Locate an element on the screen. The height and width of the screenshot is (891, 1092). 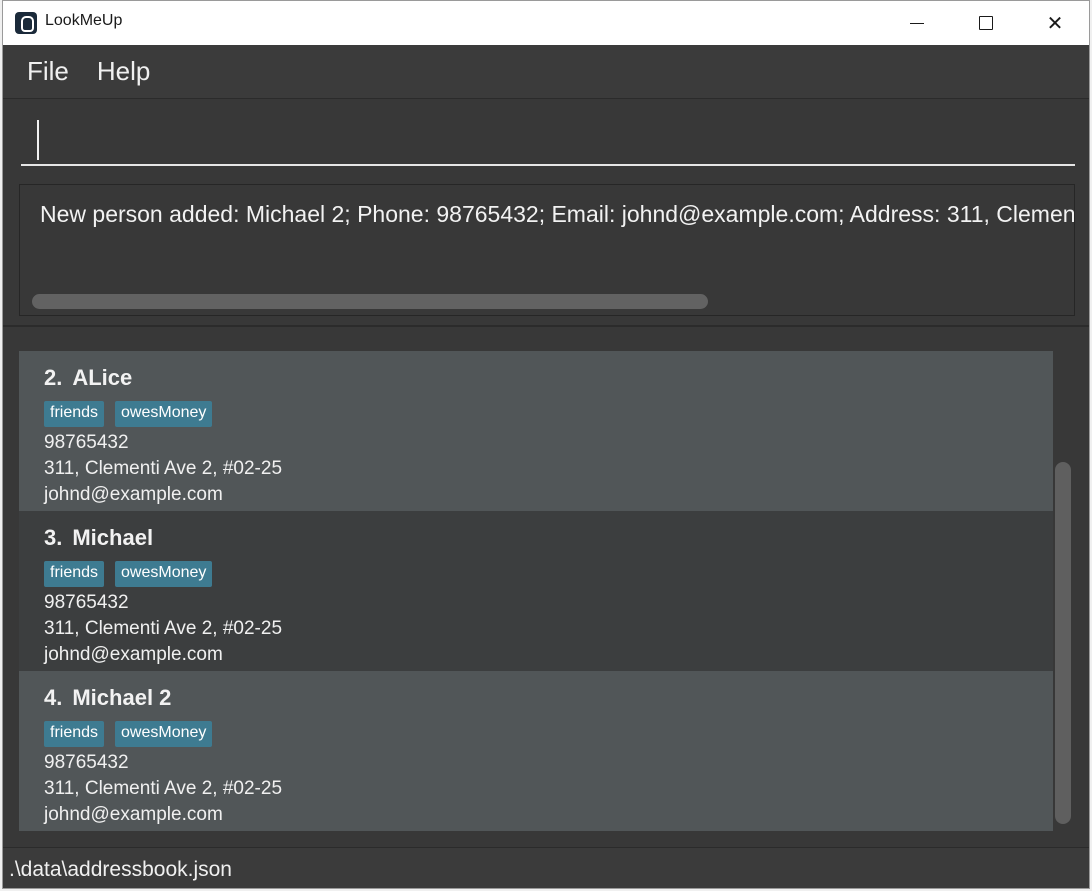
person-name-row: 2. ALice is located at coordinates (548, 380).